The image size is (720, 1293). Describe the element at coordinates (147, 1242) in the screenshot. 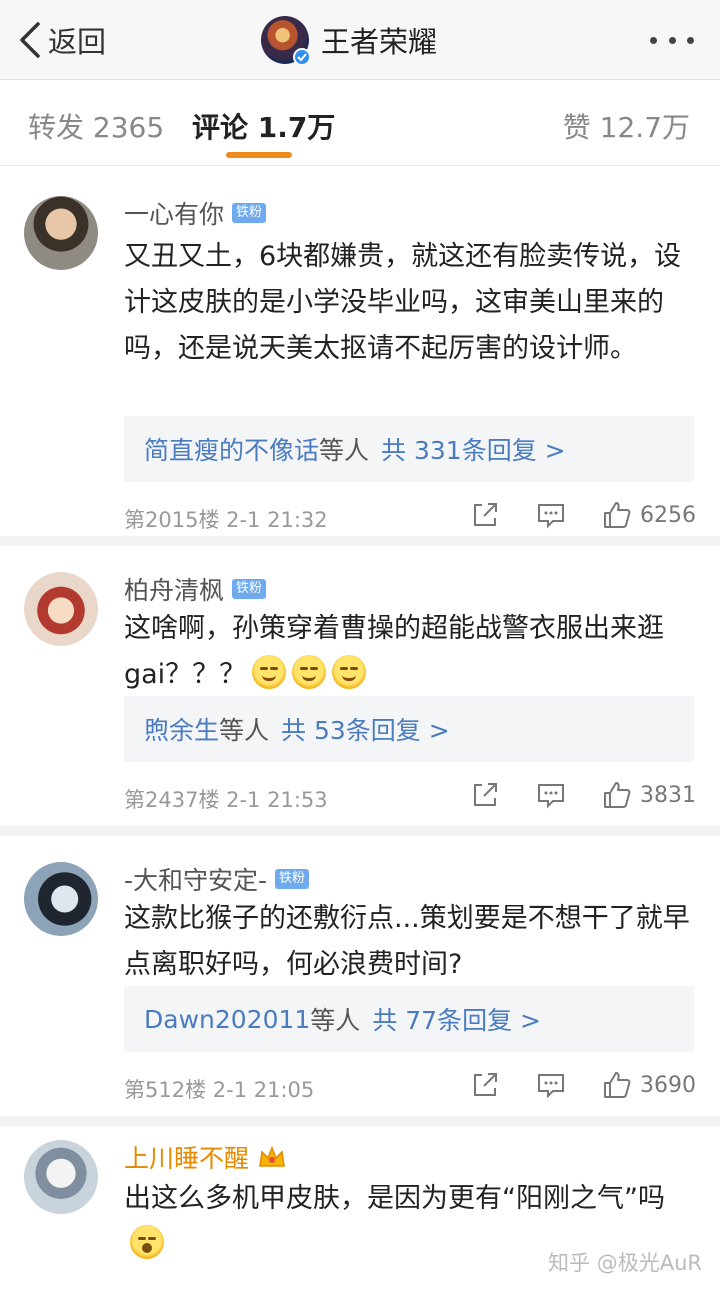

I see `surprised-emoji-icon` at that location.